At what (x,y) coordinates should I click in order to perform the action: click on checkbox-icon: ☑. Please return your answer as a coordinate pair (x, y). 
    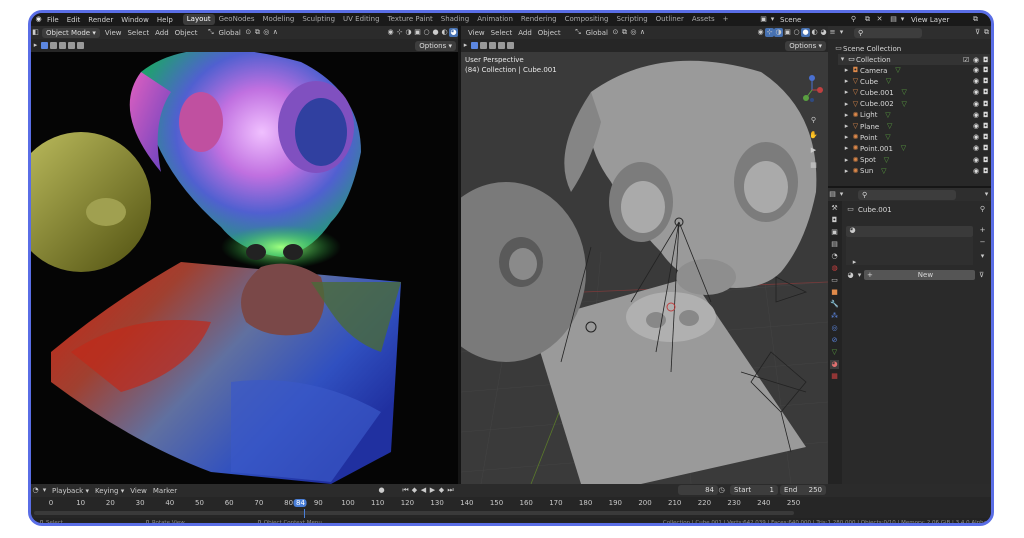
    Looking at the image, I should click on (966, 60).